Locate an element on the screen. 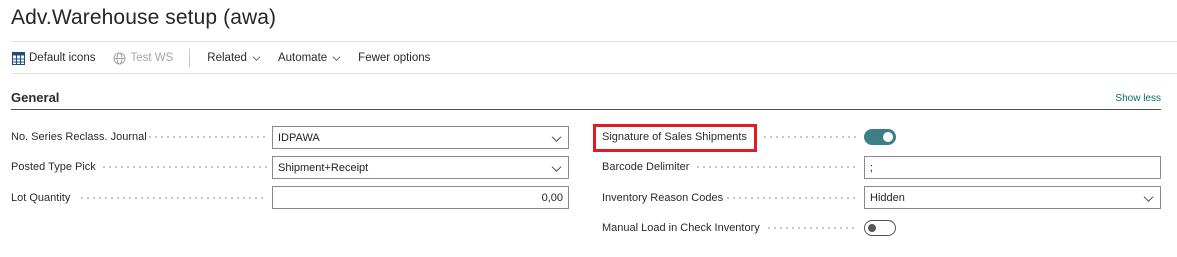 This screenshot has height=257, width=1177. lot-quantity-input: 0,00 is located at coordinates (420, 197).